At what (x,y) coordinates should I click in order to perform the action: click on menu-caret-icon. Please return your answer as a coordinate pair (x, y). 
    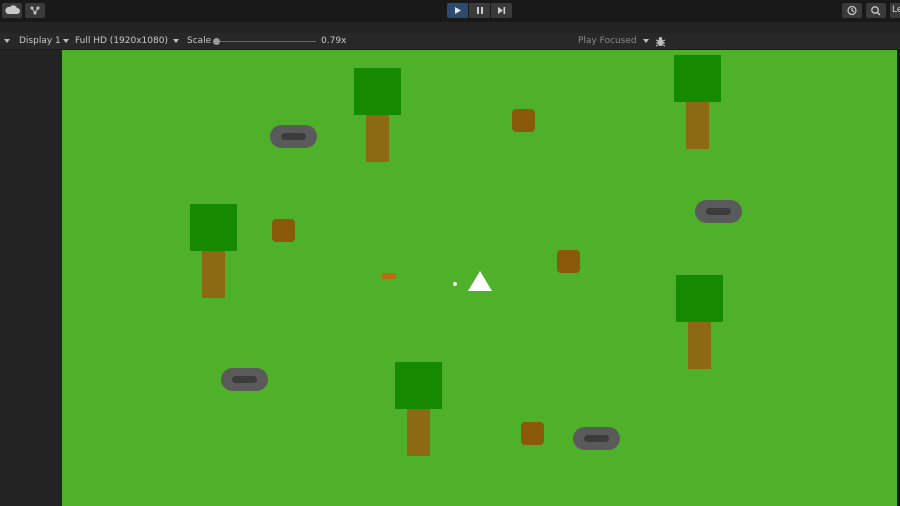
    Looking at the image, I should click on (7, 41).